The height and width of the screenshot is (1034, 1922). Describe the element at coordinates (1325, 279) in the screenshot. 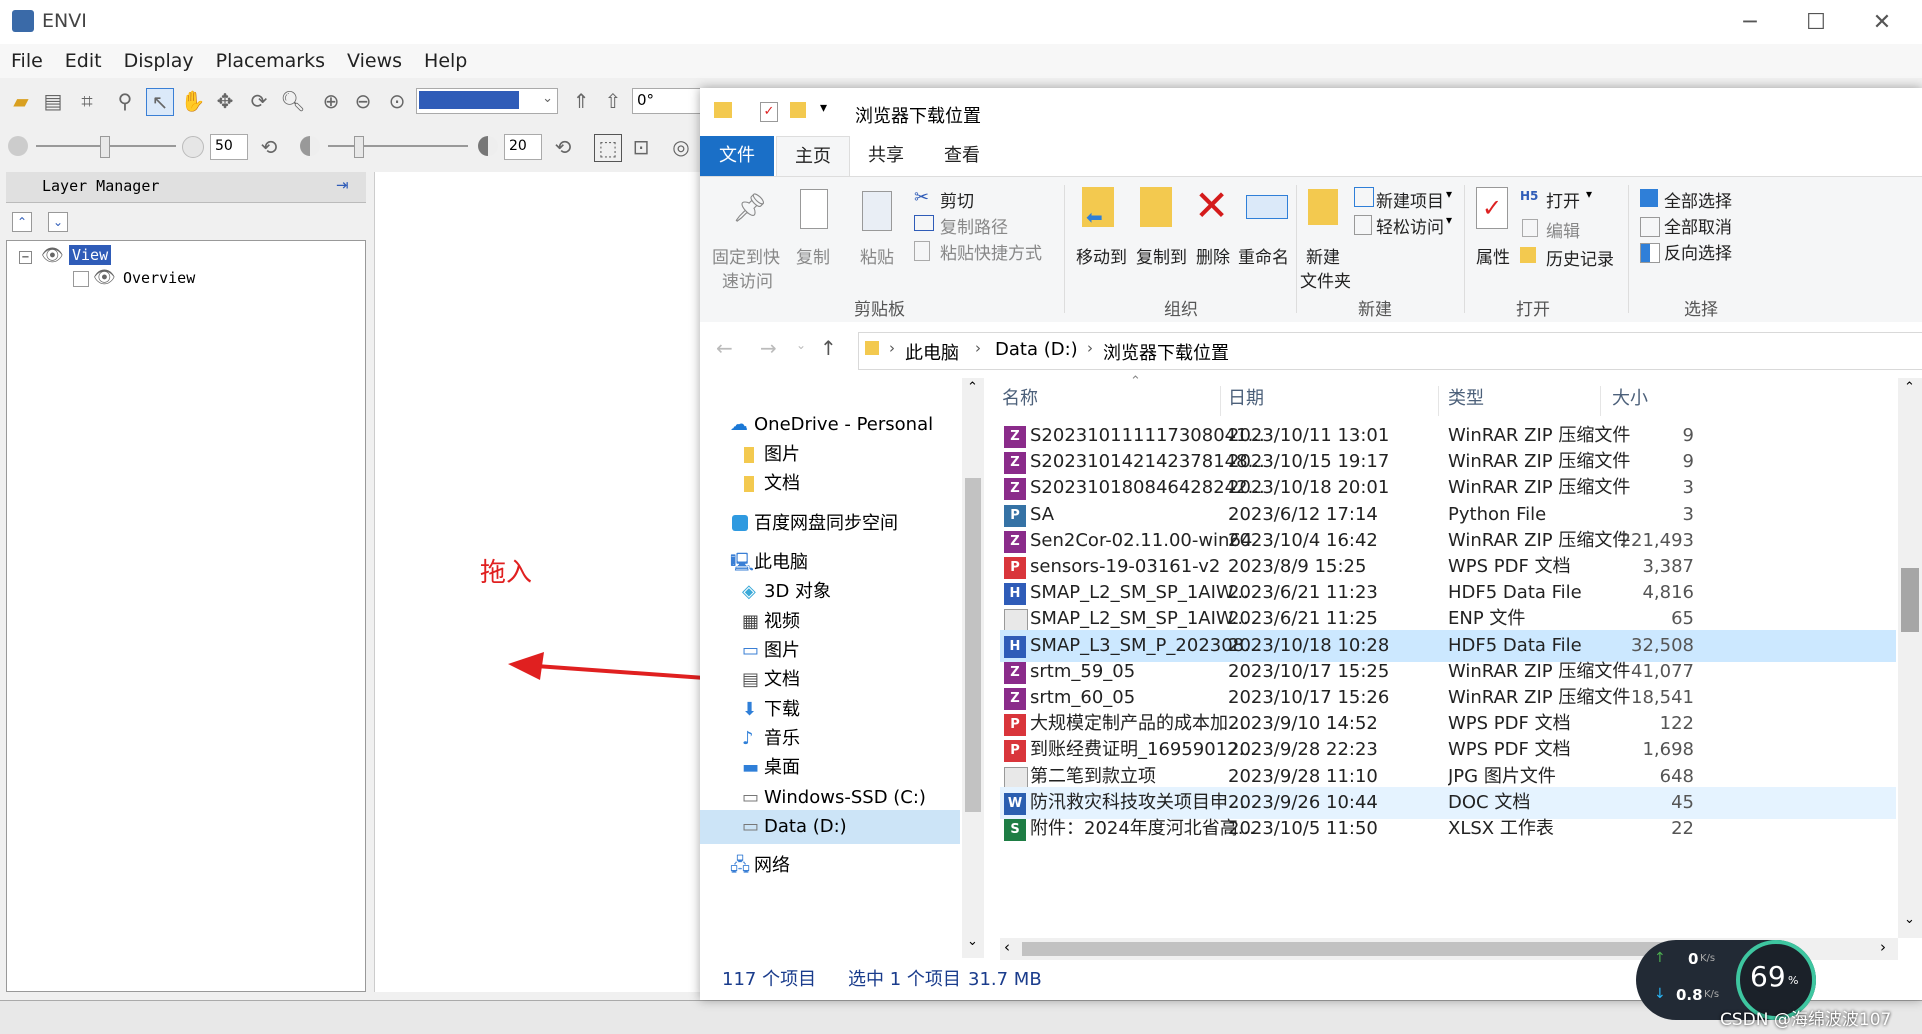

I see `new-folder-label-2: 文件夹` at that location.